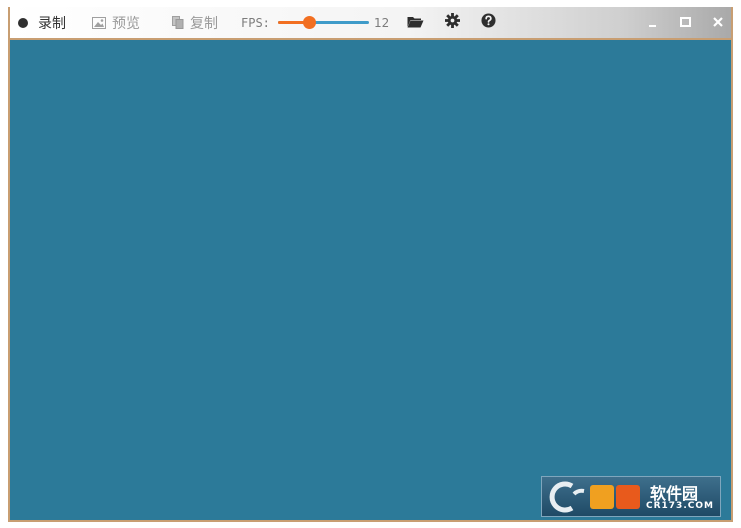 The width and height of the screenshot is (741, 528). I want to click on maximize-button, so click(685, 21).